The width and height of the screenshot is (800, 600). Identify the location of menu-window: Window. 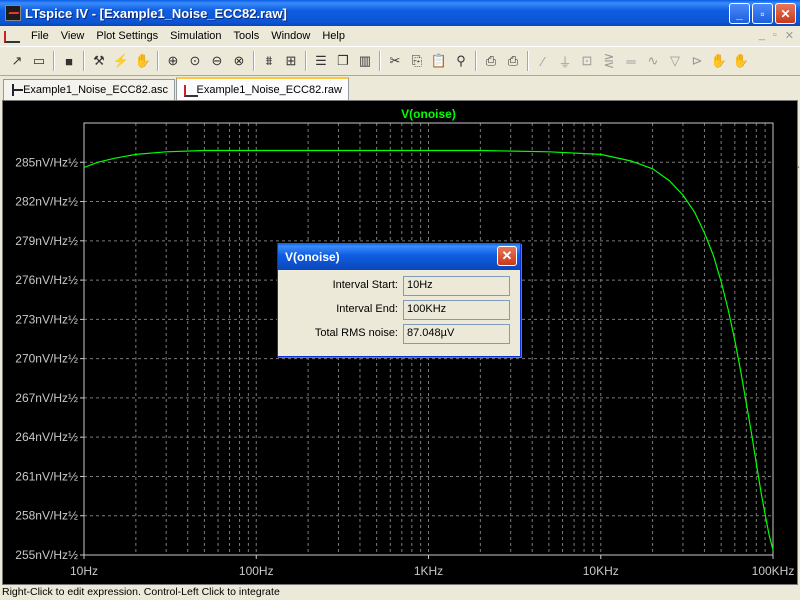
(290, 36).